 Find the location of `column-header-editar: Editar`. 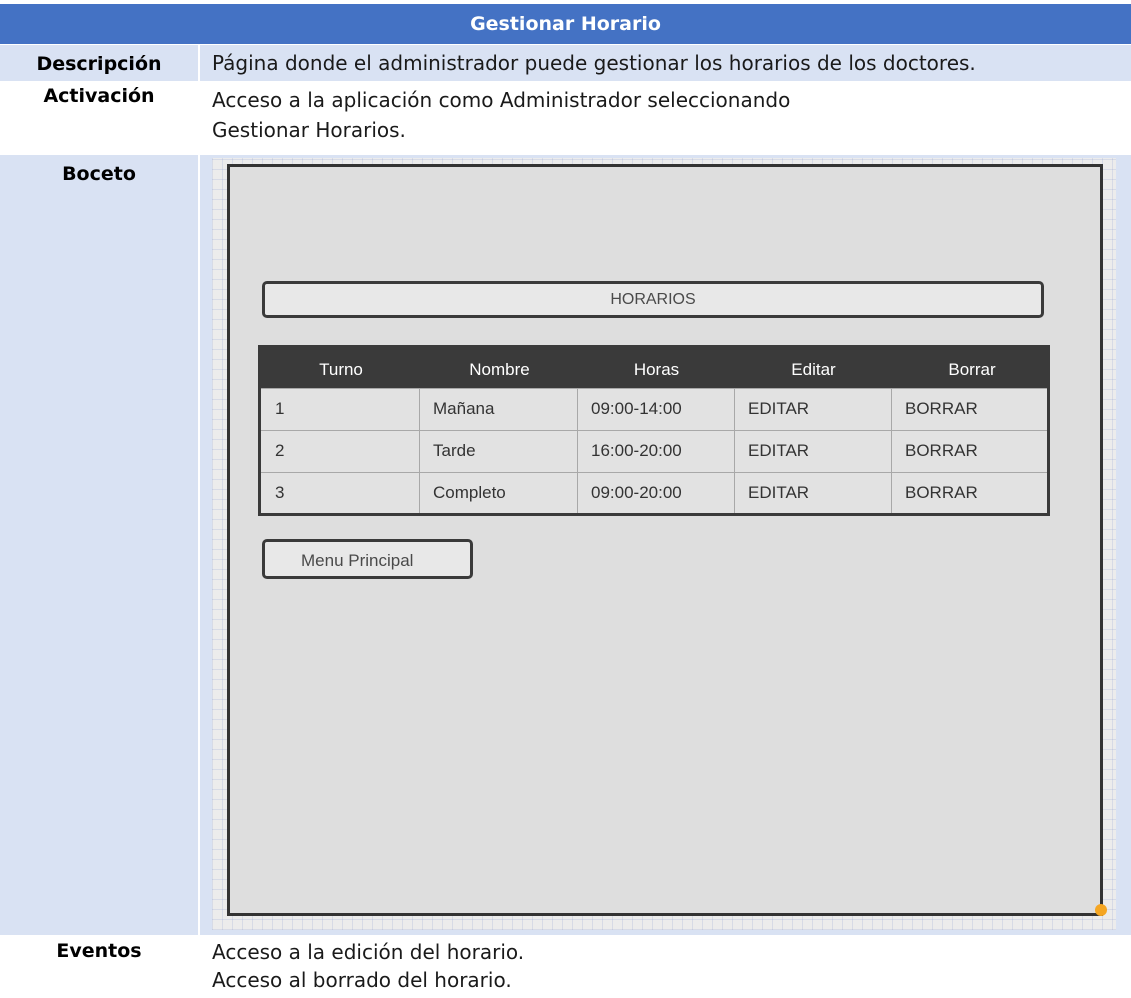

column-header-editar: Editar is located at coordinates (813, 369).